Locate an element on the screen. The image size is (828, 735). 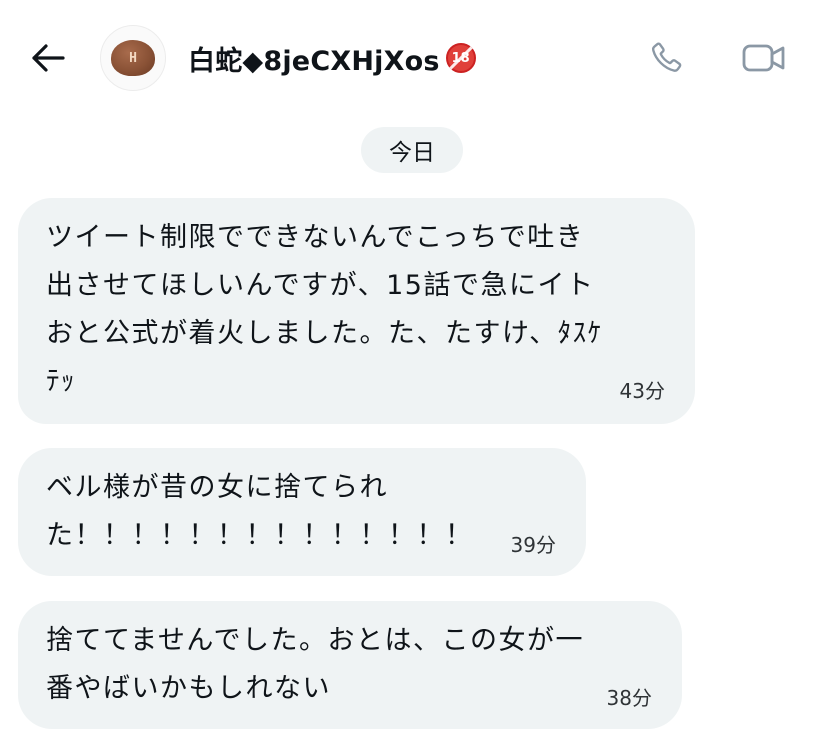
message-text: 捨ててませんでした。おとは、この女が一 番やばいかもしれない is located at coordinates (315, 664).